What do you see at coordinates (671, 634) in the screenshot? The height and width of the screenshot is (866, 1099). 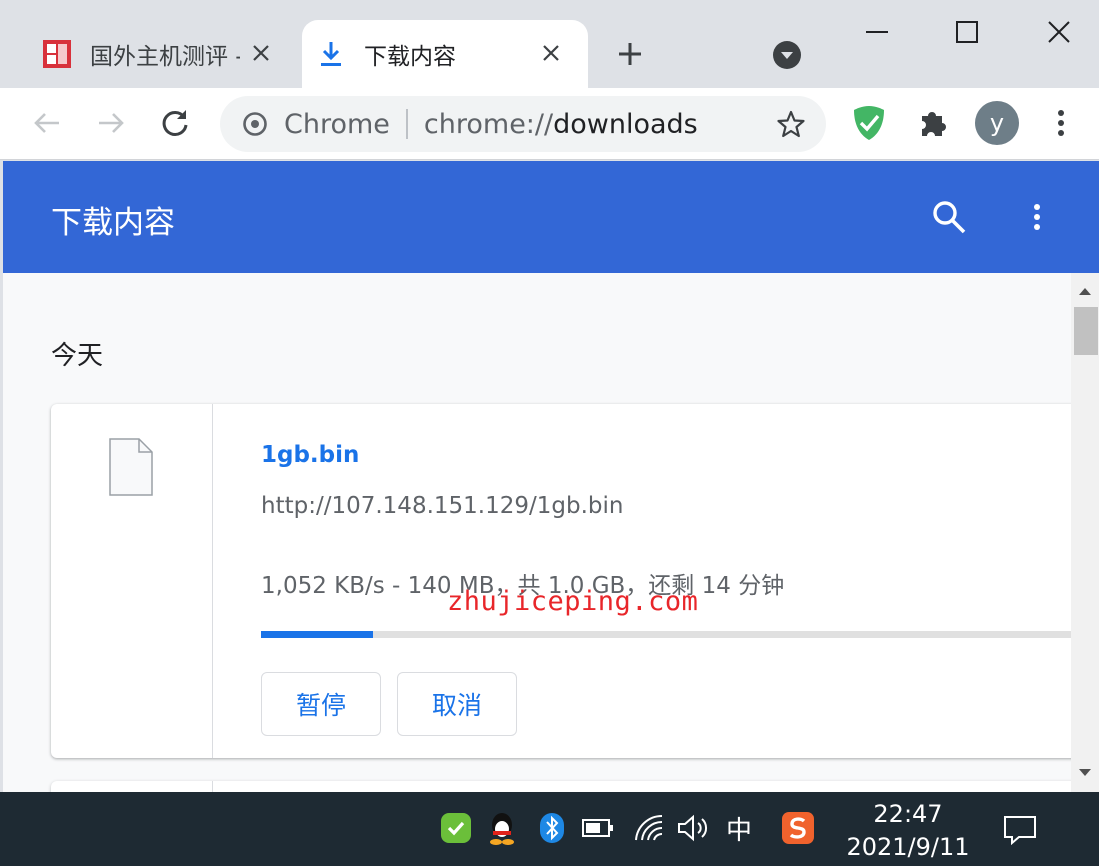 I see `download-progress-bar` at bounding box center [671, 634].